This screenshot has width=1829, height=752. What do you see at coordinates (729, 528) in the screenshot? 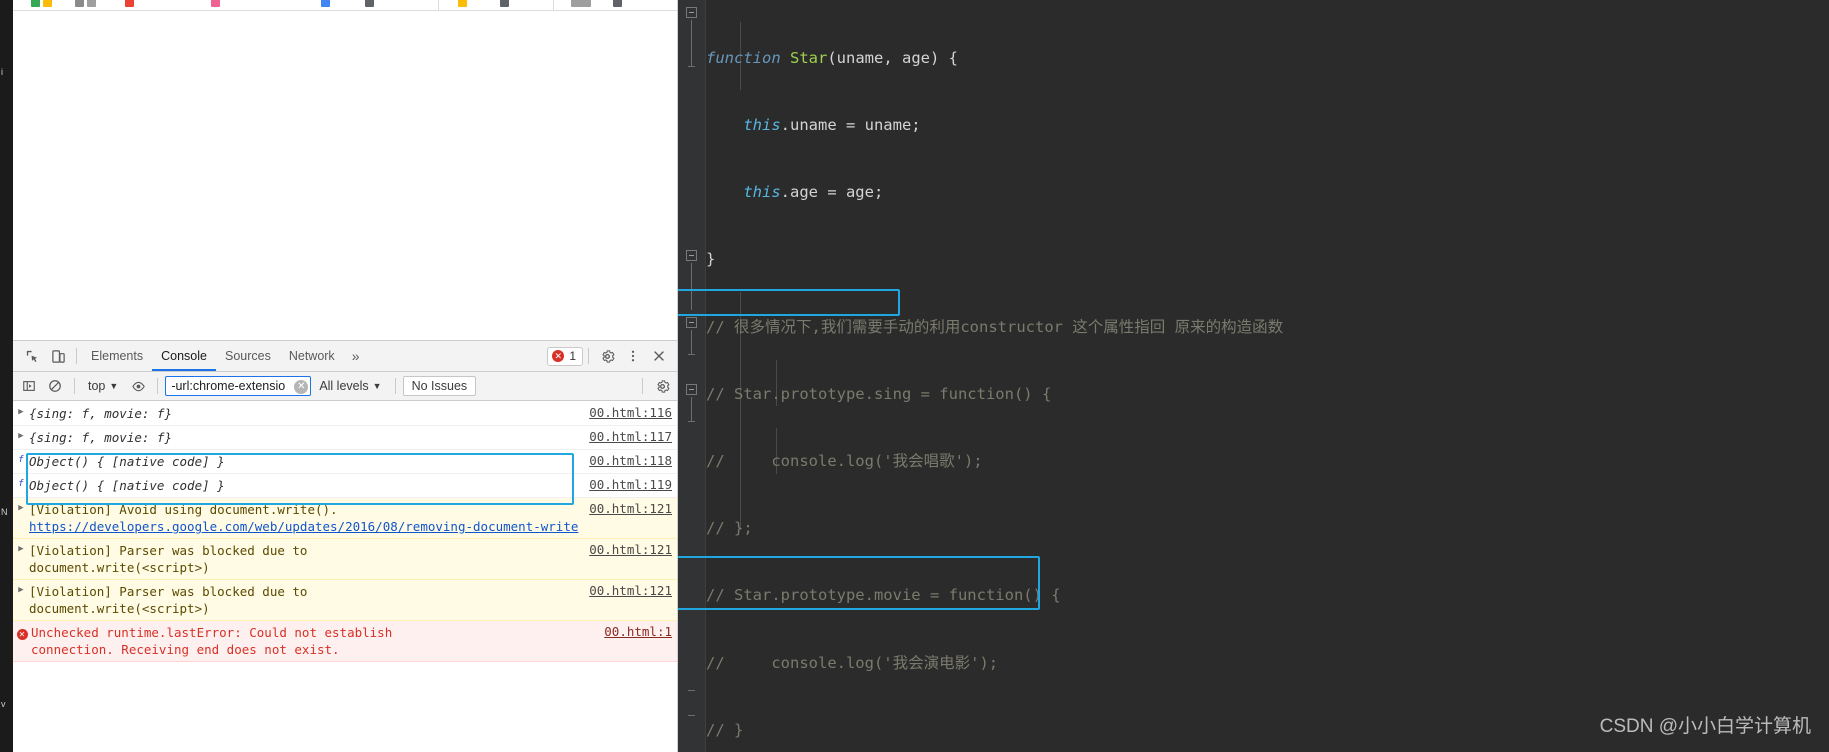
I see `code-line-8: // };` at bounding box center [729, 528].